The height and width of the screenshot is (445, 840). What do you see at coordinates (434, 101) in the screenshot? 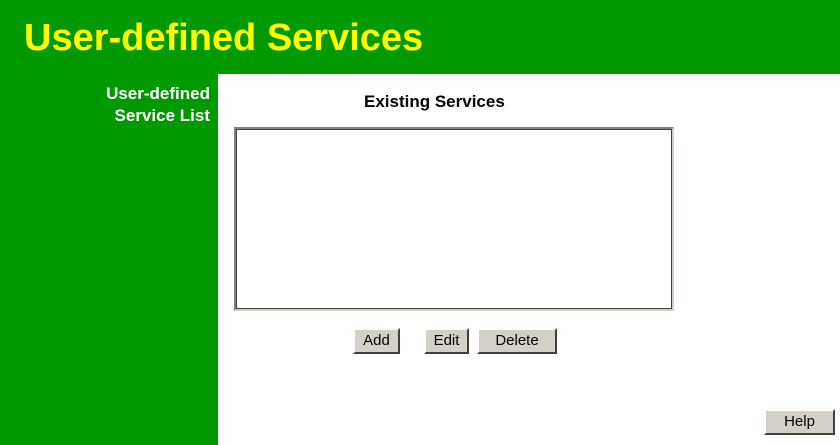
I see `existing-services-heading: Existing Services` at bounding box center [434, 101].